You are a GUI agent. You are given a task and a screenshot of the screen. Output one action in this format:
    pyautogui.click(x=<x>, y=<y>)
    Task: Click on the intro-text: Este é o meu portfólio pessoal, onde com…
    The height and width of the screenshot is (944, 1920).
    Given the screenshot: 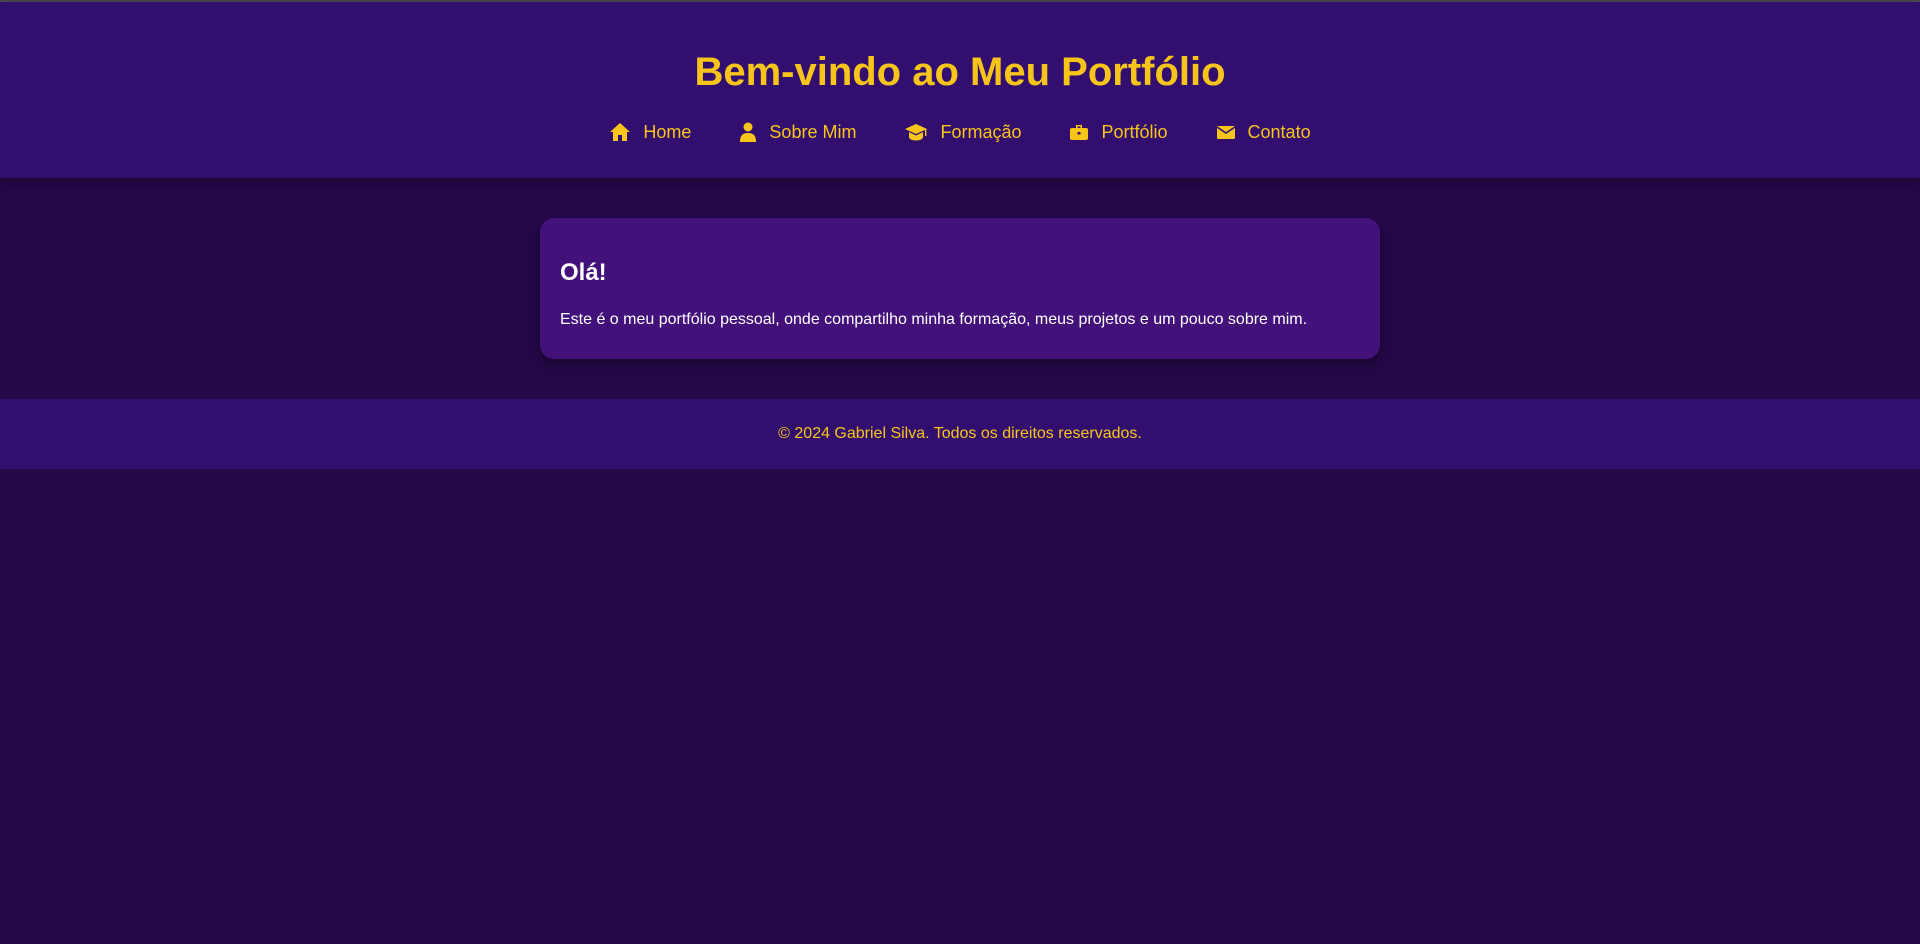 What is the action you would take?
    pyautogui.click(x=934, y=319)
    